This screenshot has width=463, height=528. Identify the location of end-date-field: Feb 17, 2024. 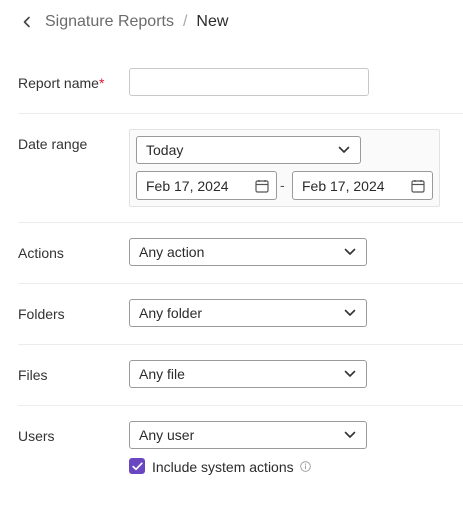
(362, 185).